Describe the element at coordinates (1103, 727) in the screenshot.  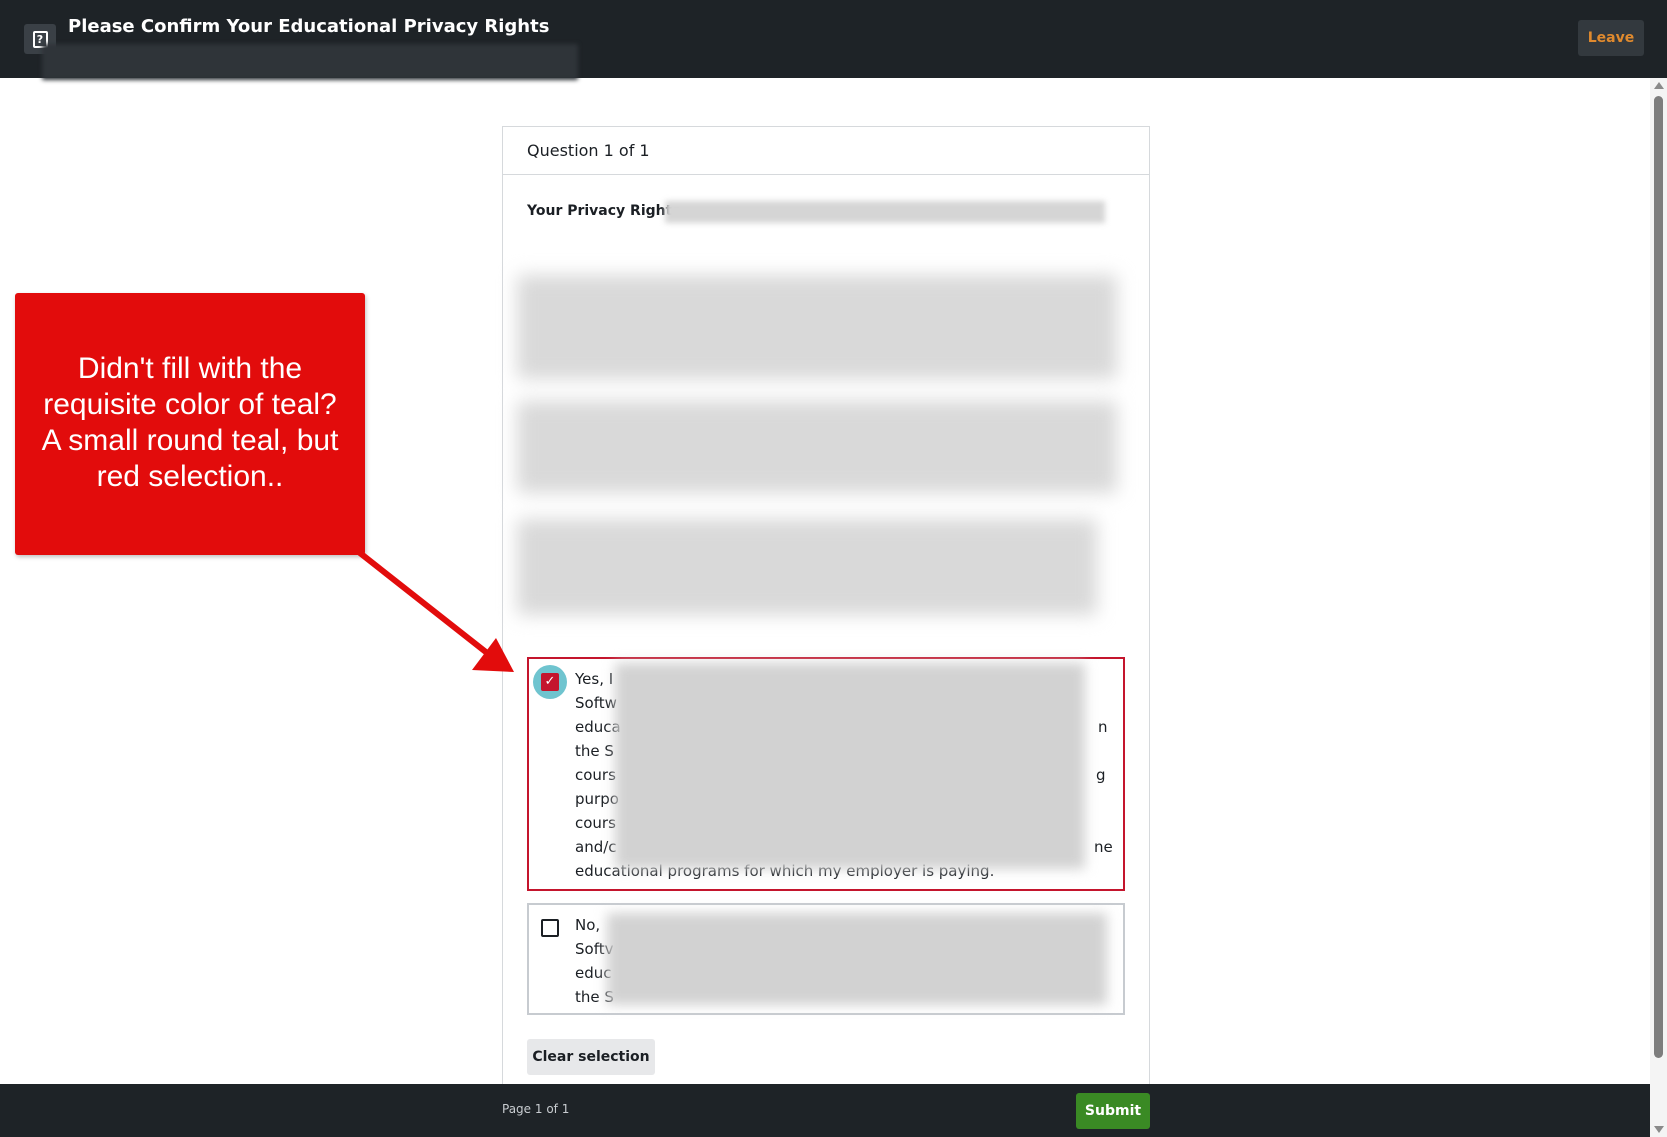
I see `option-yes-text-fragment: n` at that location.